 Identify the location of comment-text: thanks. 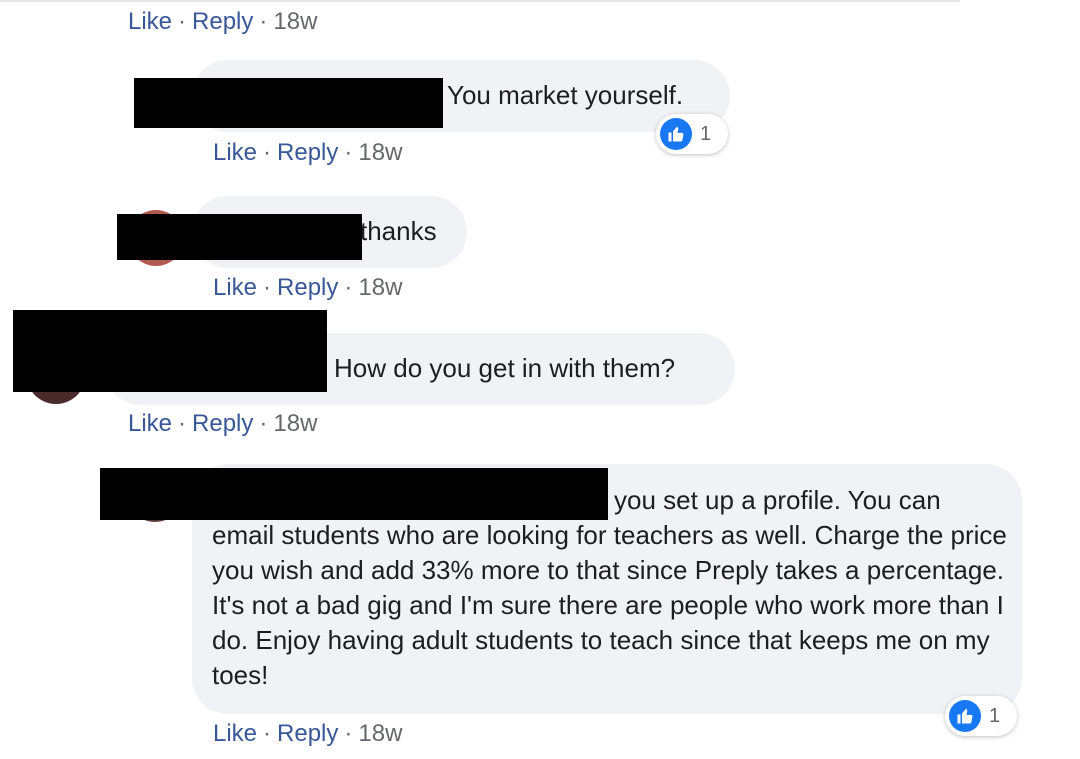
(398, 231).